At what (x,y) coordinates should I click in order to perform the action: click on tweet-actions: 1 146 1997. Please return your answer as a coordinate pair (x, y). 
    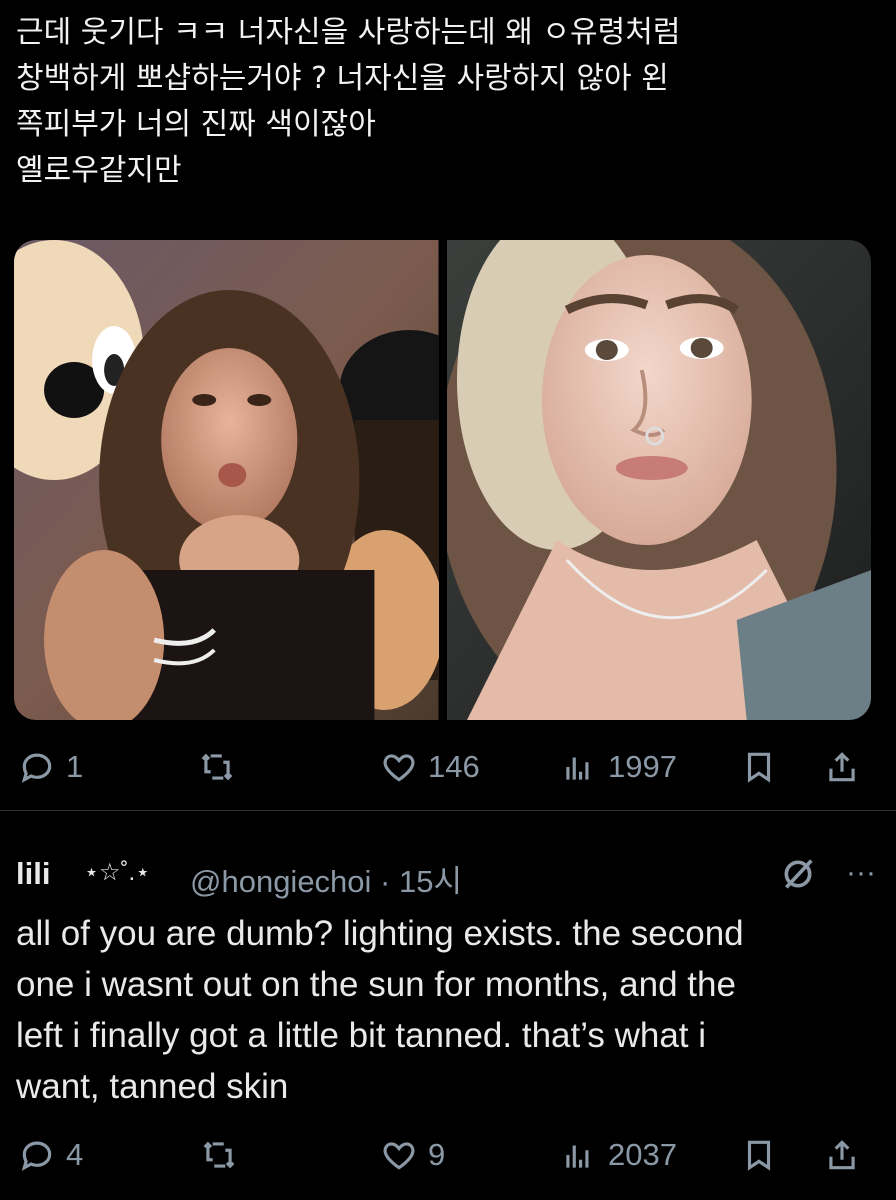
    Looking at the image, I should click on (448, 767).